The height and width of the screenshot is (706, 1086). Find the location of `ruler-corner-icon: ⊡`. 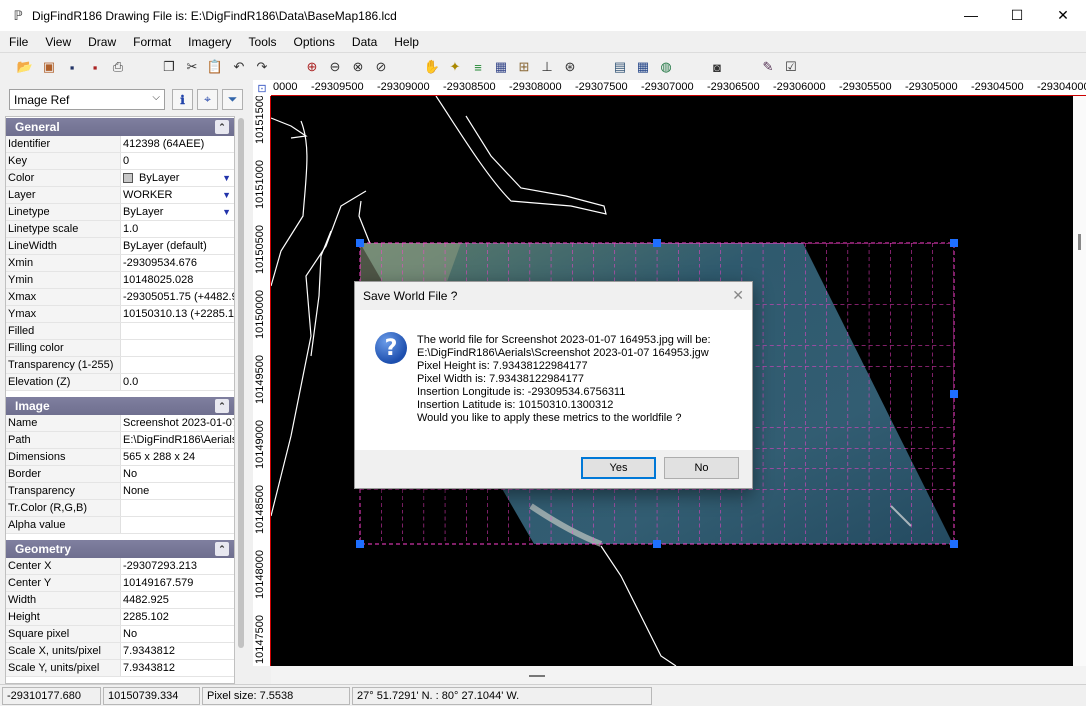

ruler-corner-icon: ⊡ is located at coordinates (262, 88).